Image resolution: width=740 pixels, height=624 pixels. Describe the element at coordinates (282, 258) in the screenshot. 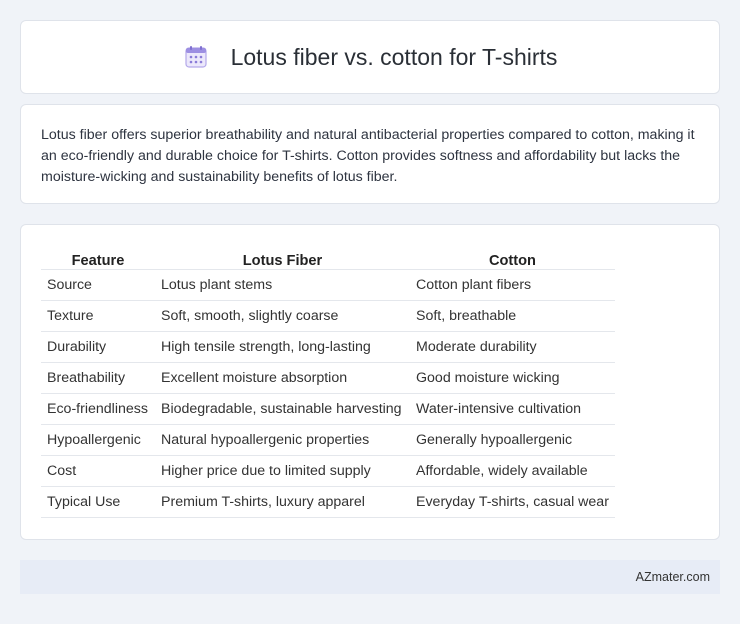

I see `column-header-lotus-fiber: Lotus Fiber` at that location.